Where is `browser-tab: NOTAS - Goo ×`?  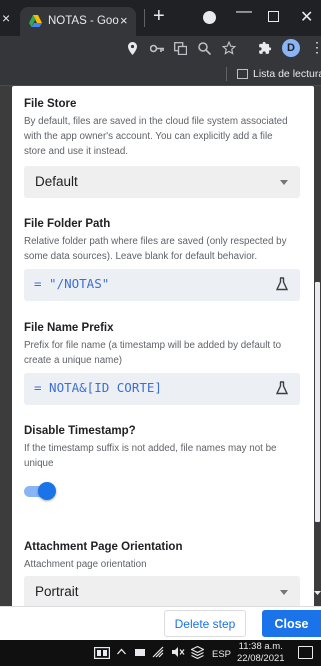
browser-tab: NOTAS - Goo × is located at coordinates (78, 21).